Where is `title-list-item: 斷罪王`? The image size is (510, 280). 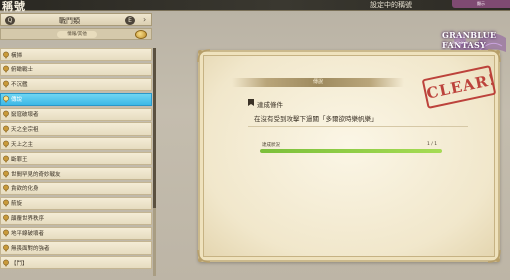
title-list-item: 斷罪王 is located at coordinates (76, 159).